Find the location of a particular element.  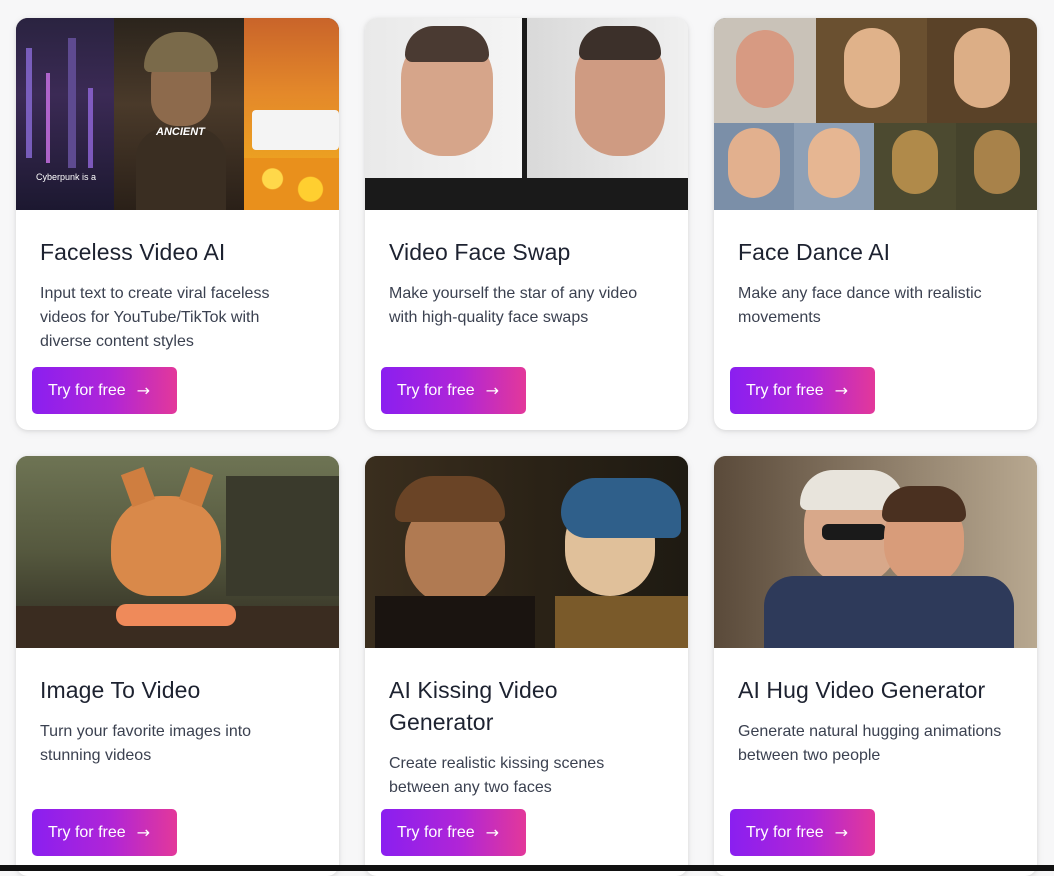

card-title: Face Dance AI is located at coordinates (814, 252).